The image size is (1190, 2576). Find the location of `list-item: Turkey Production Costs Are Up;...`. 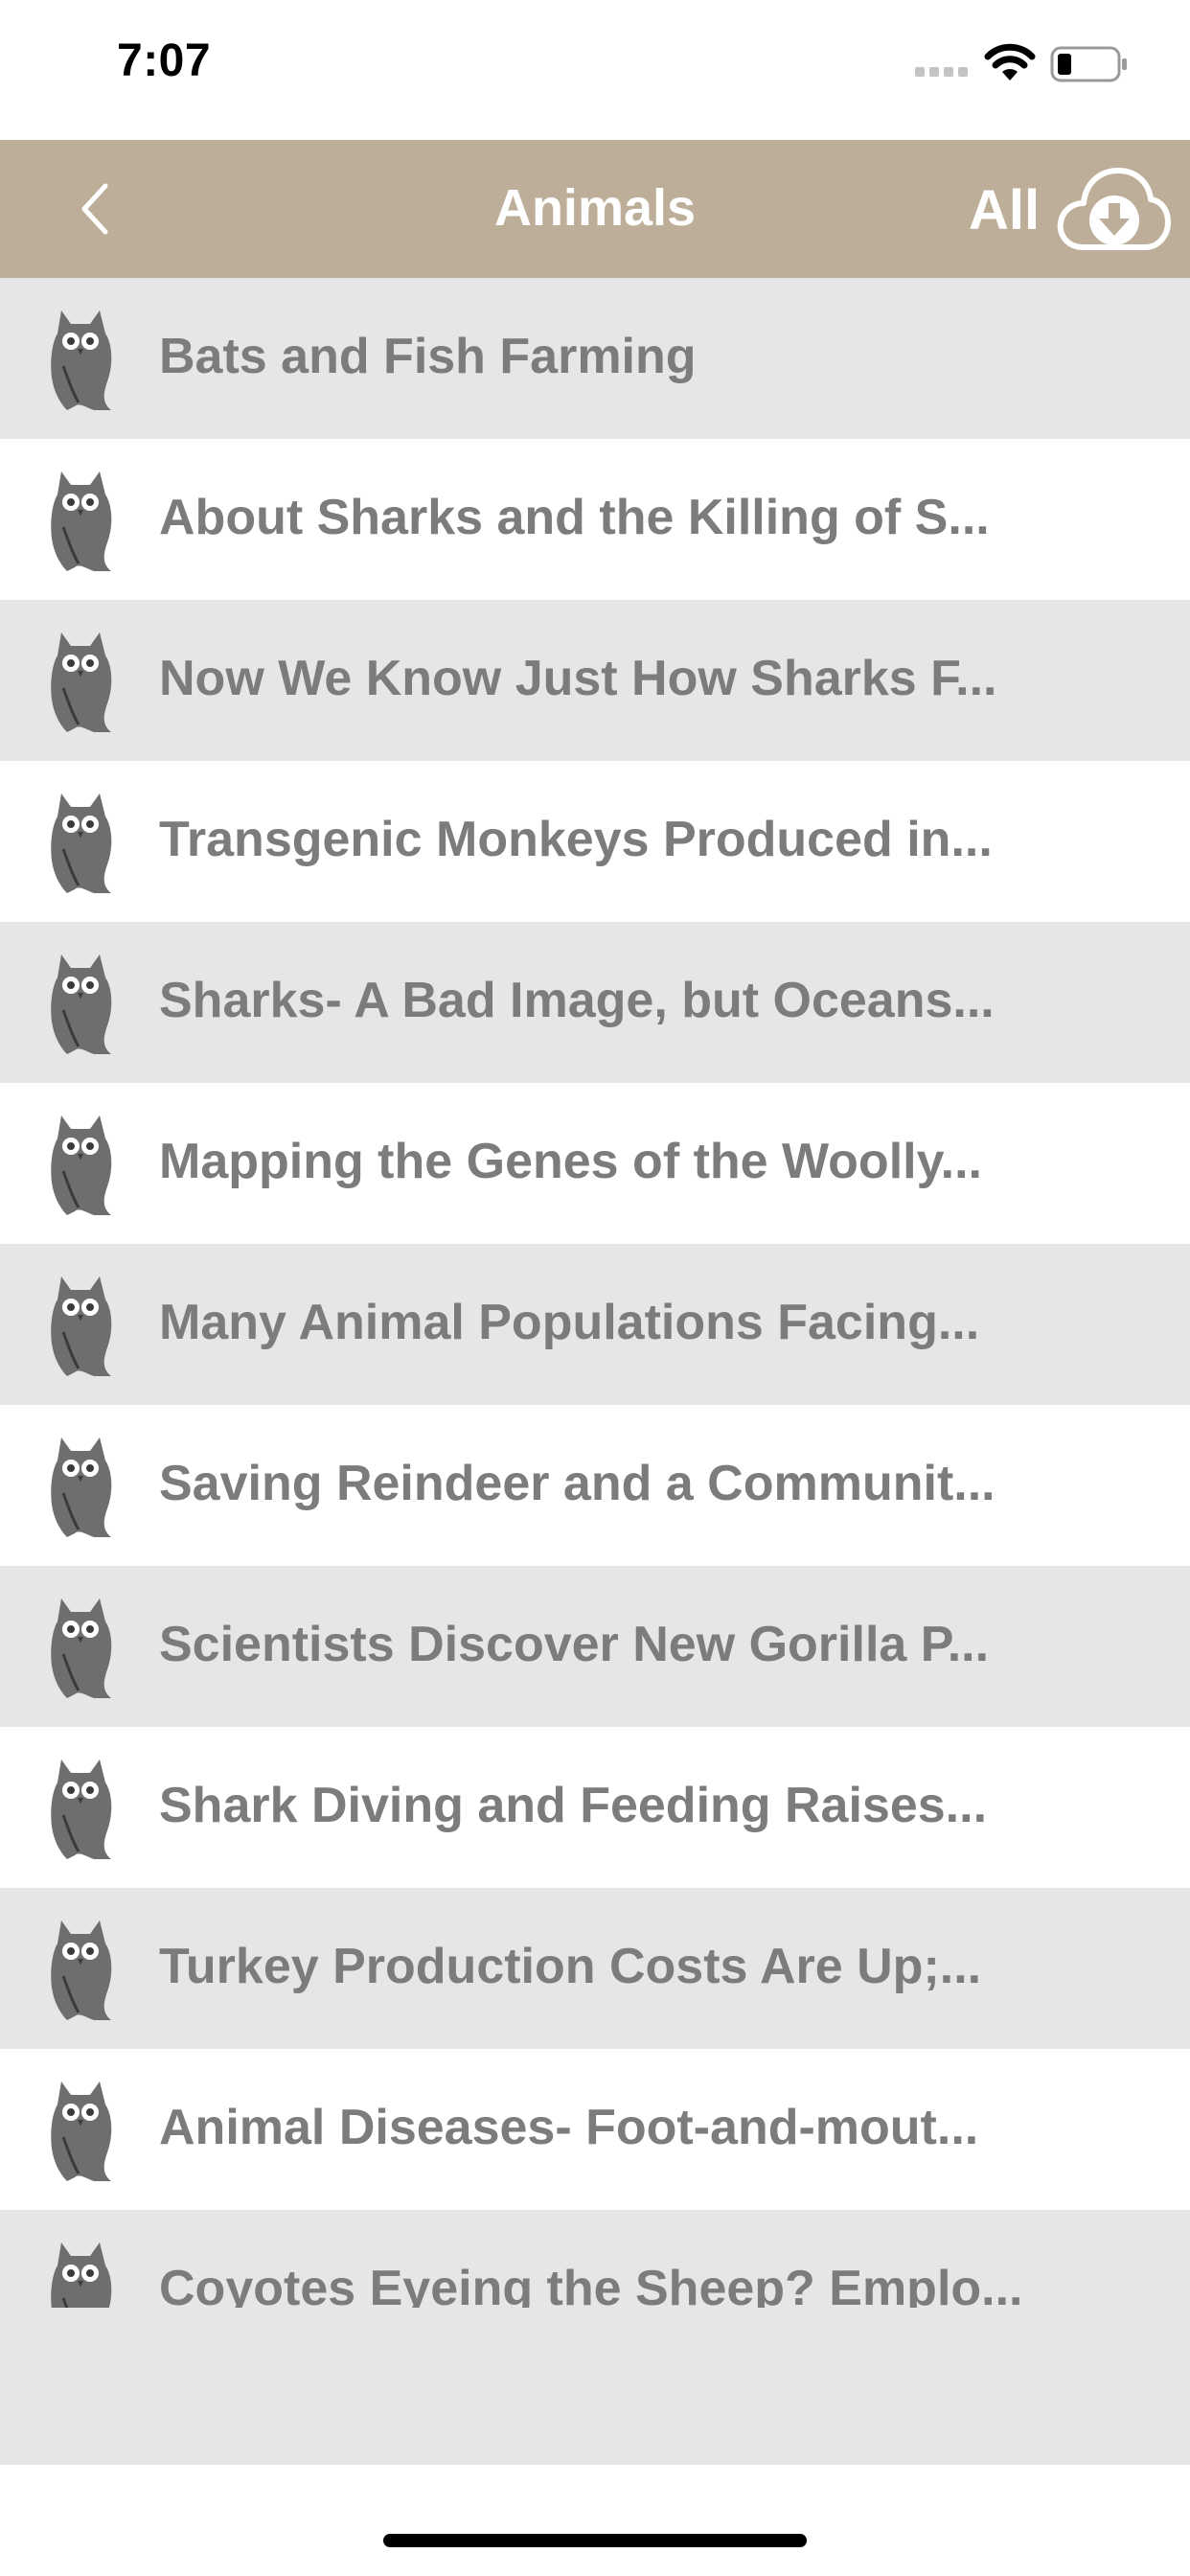

list-item: Turkey Production Costs Are Up;... is located at coordinates (595, 1968).